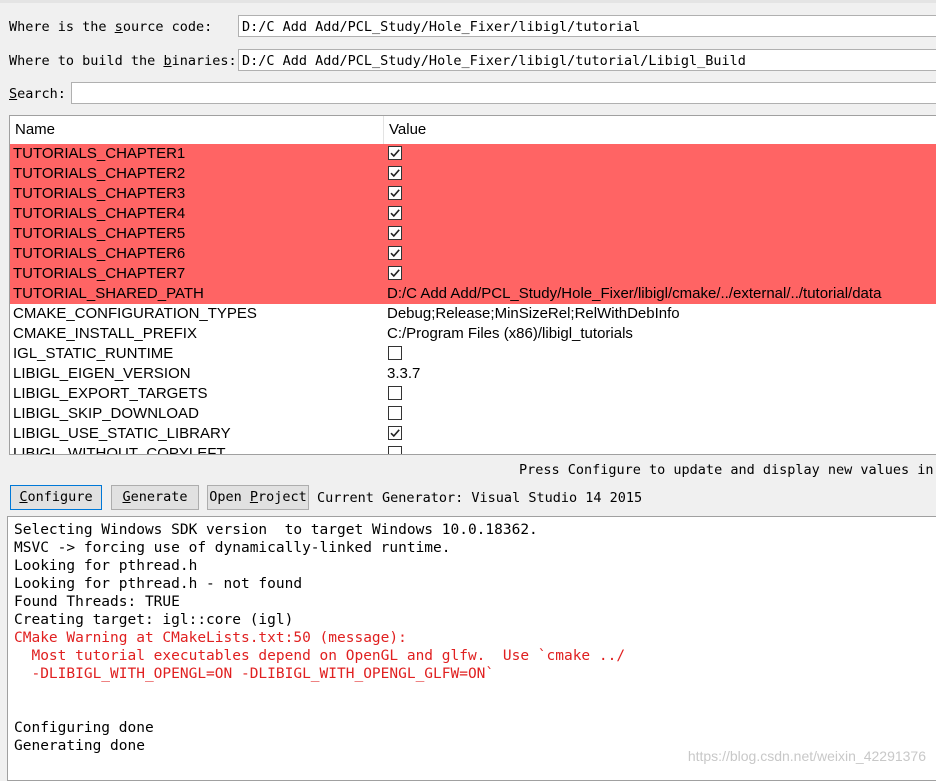  What do you see at coordinates (106, 566) in the screenshot?
I see `log-line: Looking for pthread.h` at bounding box center [106, 566].